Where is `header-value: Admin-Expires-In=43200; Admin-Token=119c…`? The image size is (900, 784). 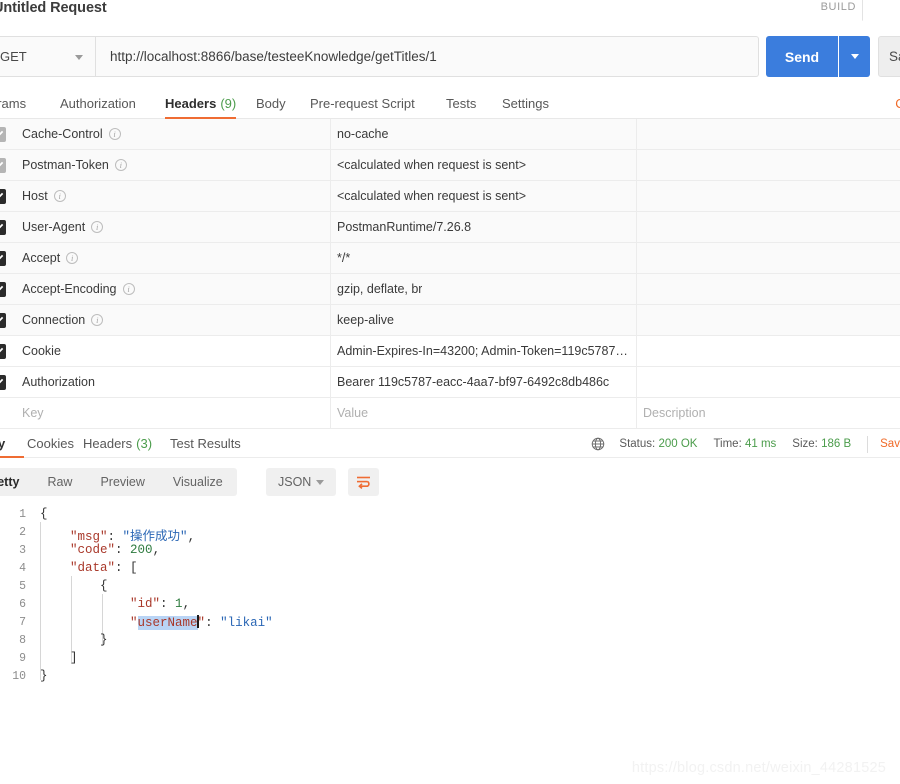
header-value: Admin-Expires-In=43200; Admin-Token=119c… is located at coordinates (483, 351).